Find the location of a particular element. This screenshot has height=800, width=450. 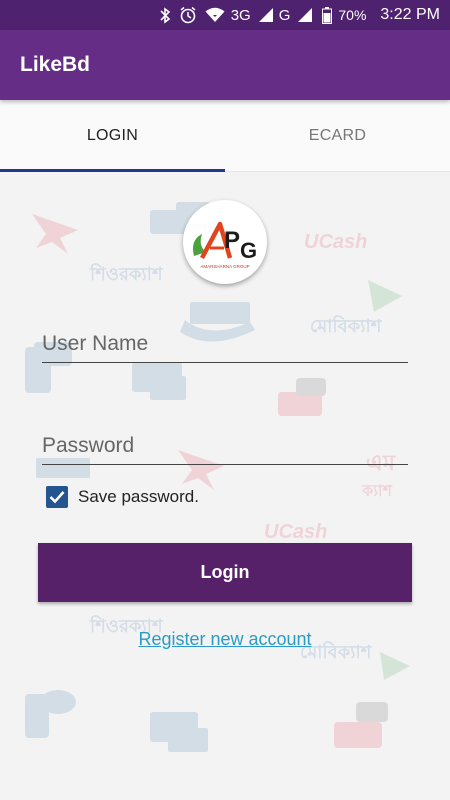

apg-logo-icon: P G AMARSHARNA GROUP is located at coordinates (225, 245).